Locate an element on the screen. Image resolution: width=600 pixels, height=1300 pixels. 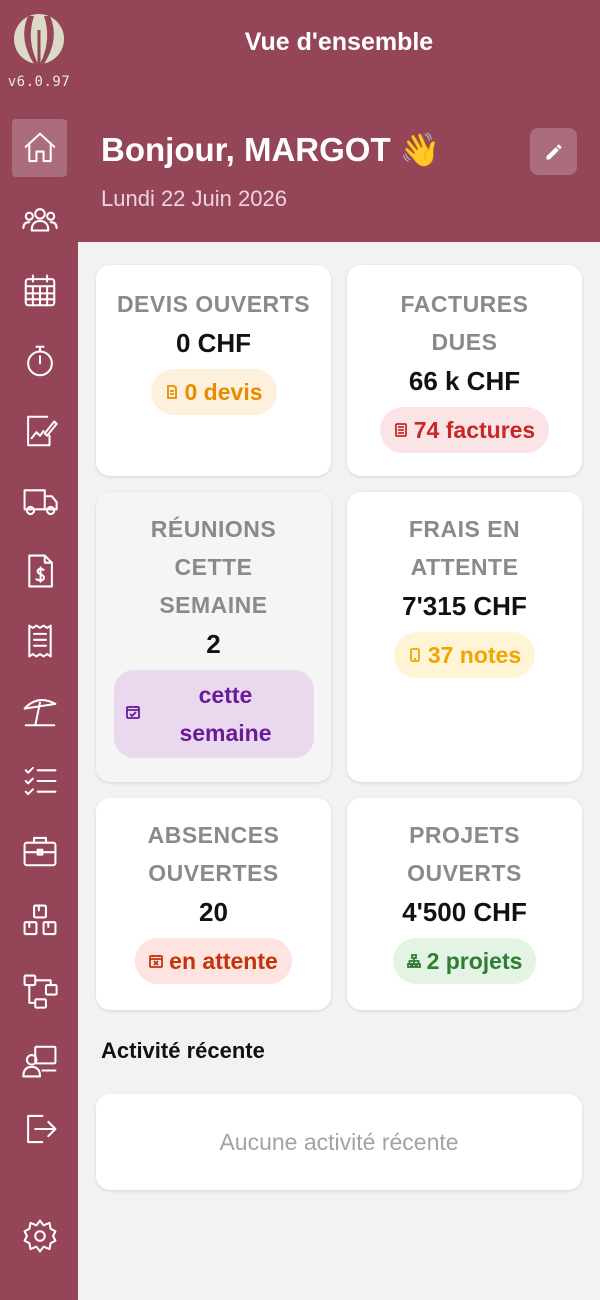
empty-state-text: Aucune activité récente is located at coordinates (339, 1141).